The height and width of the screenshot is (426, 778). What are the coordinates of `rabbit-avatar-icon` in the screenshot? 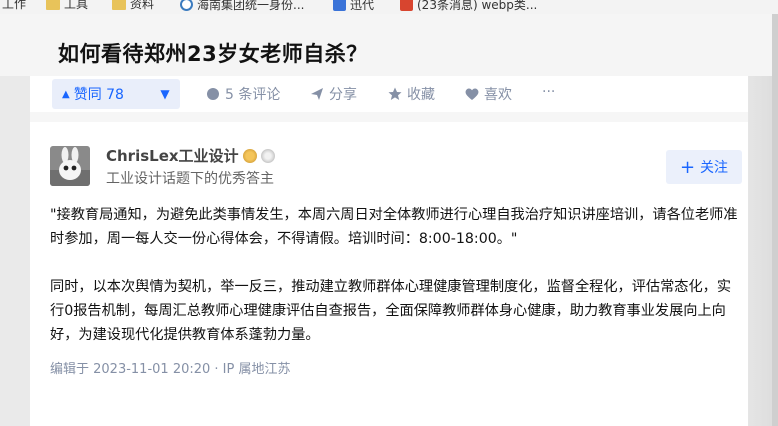 It's located at (70, 166).